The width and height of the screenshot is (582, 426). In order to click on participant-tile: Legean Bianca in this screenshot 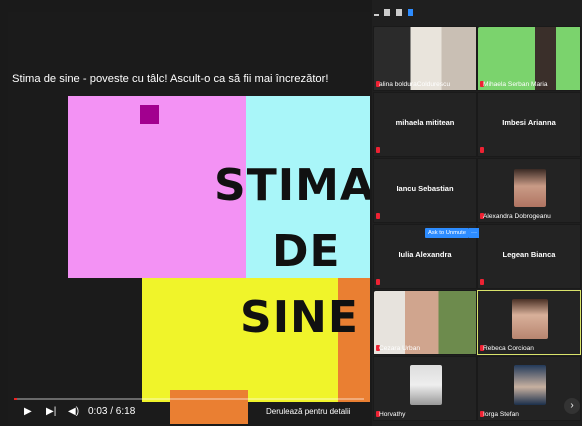, I will do `click(529, 256)`.